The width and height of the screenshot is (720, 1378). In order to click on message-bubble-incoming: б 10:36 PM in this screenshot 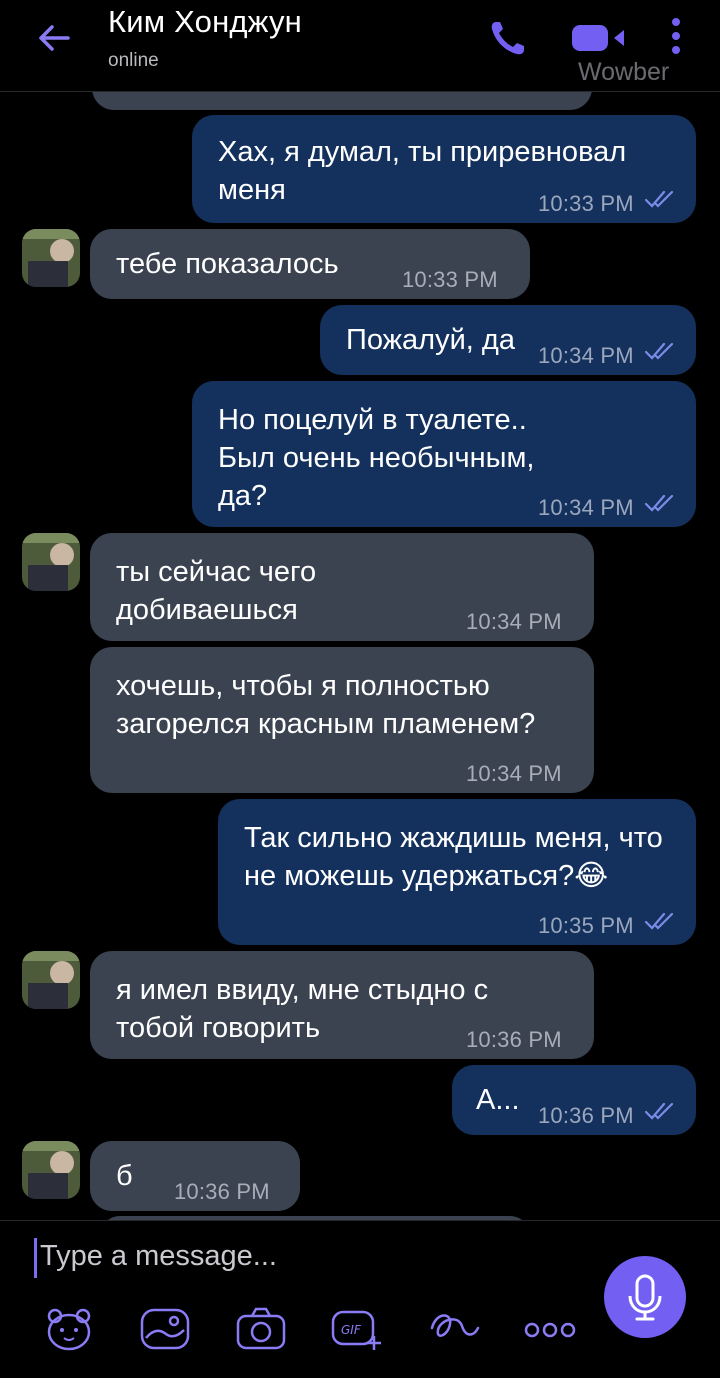, I will do `click(195, 1176)`.